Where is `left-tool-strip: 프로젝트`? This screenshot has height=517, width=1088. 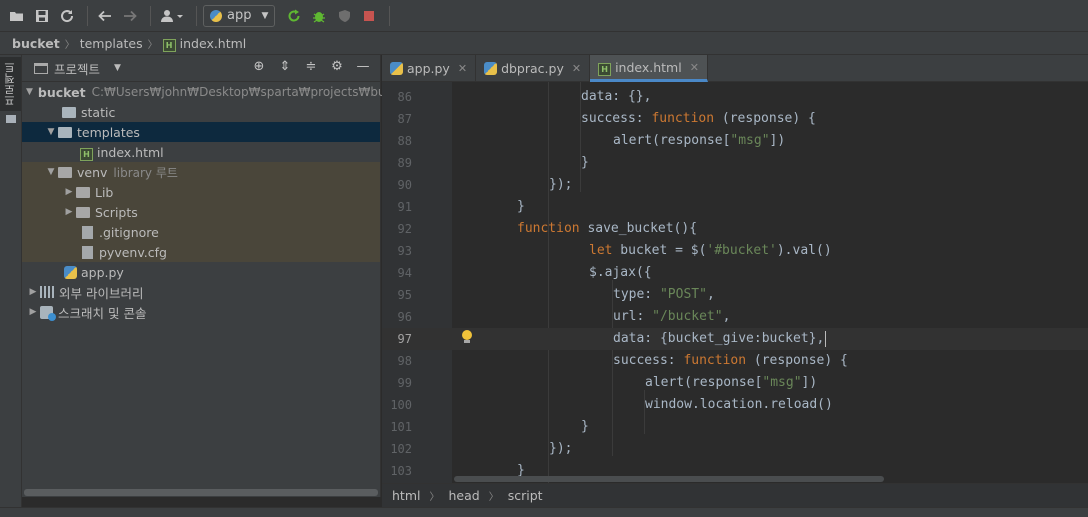 left-tool-strip: 프로젝트 is located at coordinates (11, 286).